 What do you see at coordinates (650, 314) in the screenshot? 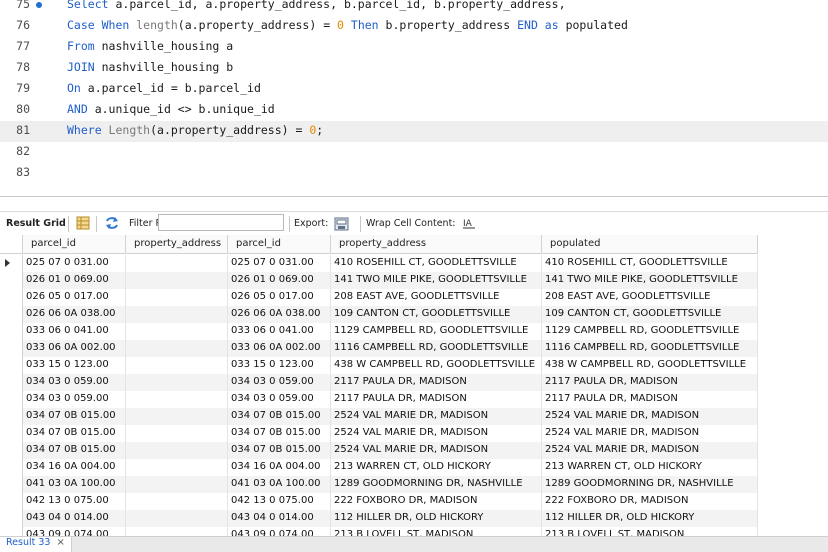
I see `cell-populated: 109 CANTON CT, GOODLETTSVILLE` at bounding box center [650, 314].